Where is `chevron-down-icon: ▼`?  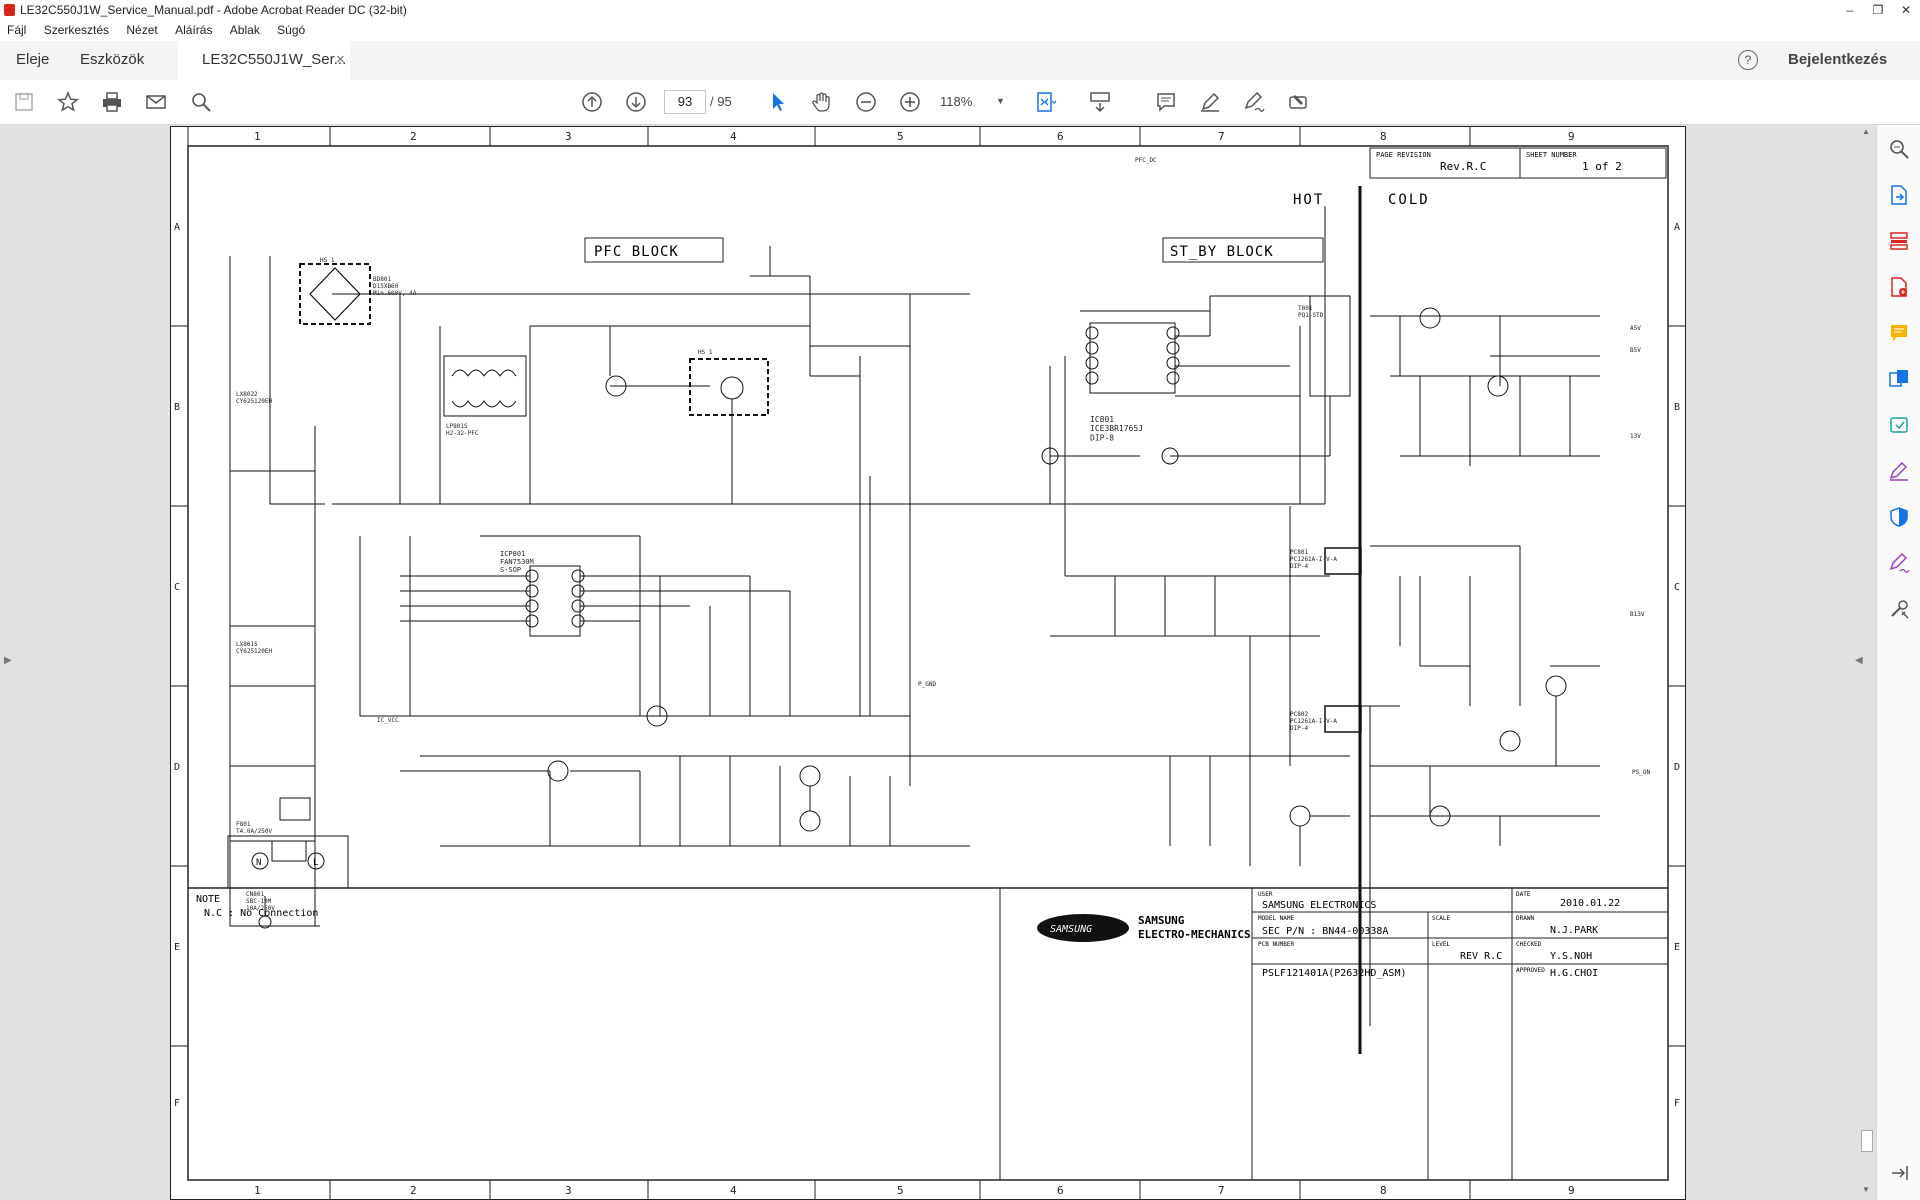
chevron-down-icon: ▼ is located at coordinates (1000, 101).